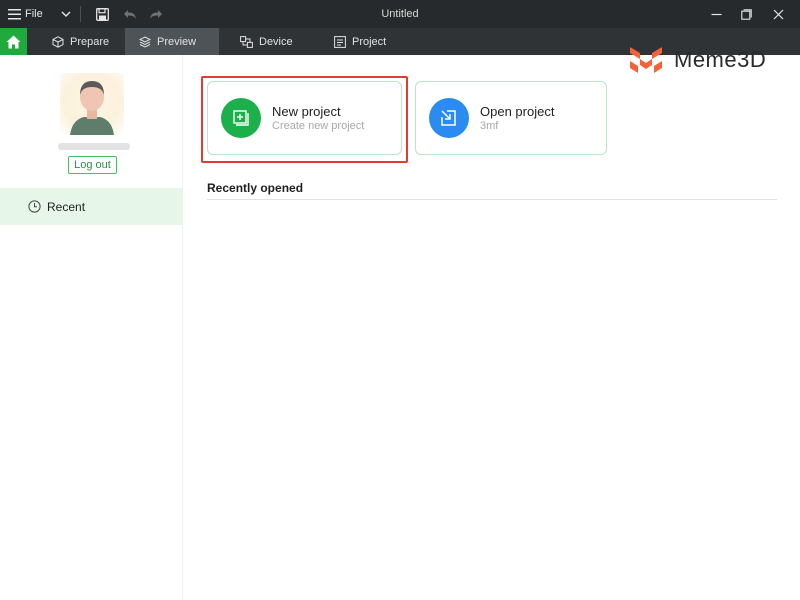 The image size is (800, 600). What do you see at coordinates (276, 41) in the screenshot?
I see `tab-device-label: Device` at bounding box center [276, 41].